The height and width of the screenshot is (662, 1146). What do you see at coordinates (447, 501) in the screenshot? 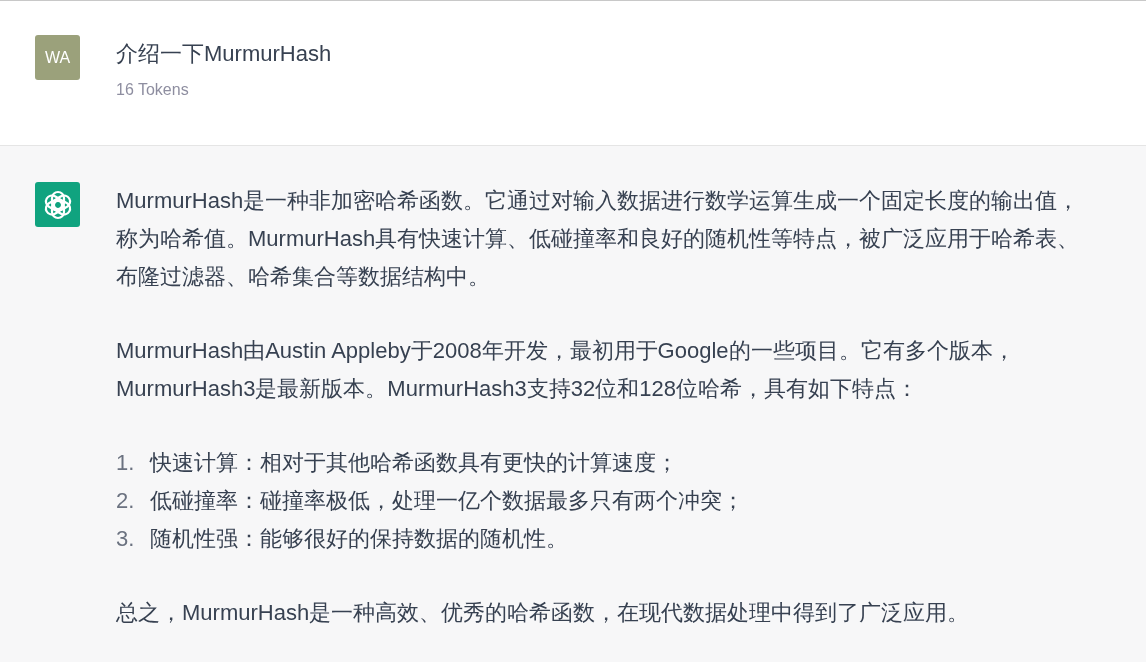
I see `list-item-text: 低碰撞率：碰撞率极低，处理一亿个数据最多只有两个冲突；` at bounding box center [447, 501].